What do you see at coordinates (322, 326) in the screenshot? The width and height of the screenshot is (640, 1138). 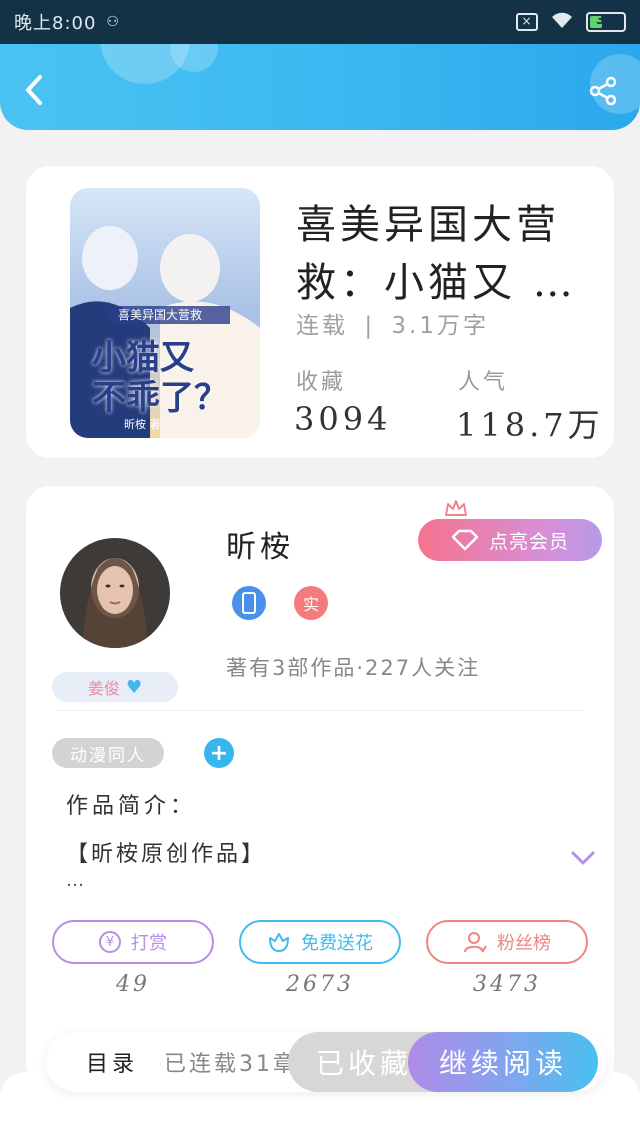 I see `book-status: 连载` at bounding box center [322, 326].